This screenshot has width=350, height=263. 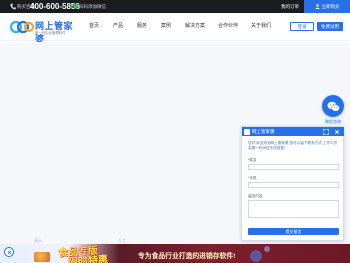 What do you see at coordinates (94, 25) in the screenshot?
I see `nav-item-home: 首页` at bounding box center [94, 25].